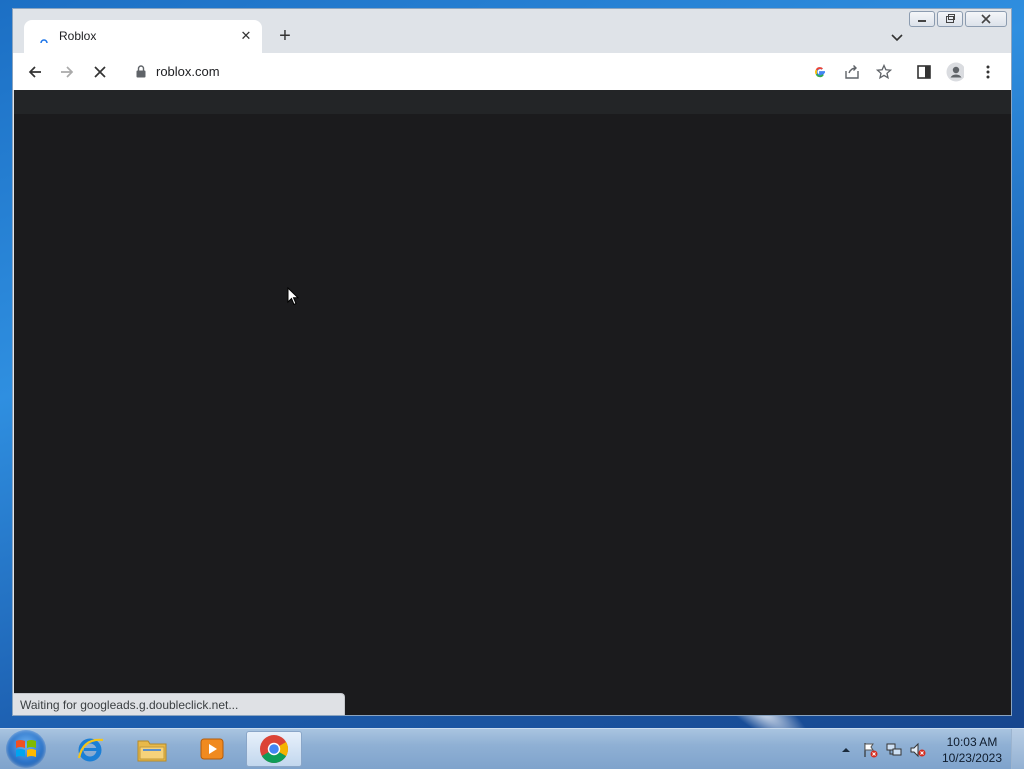  I want to click on side-panel-button, so click(924, 72).